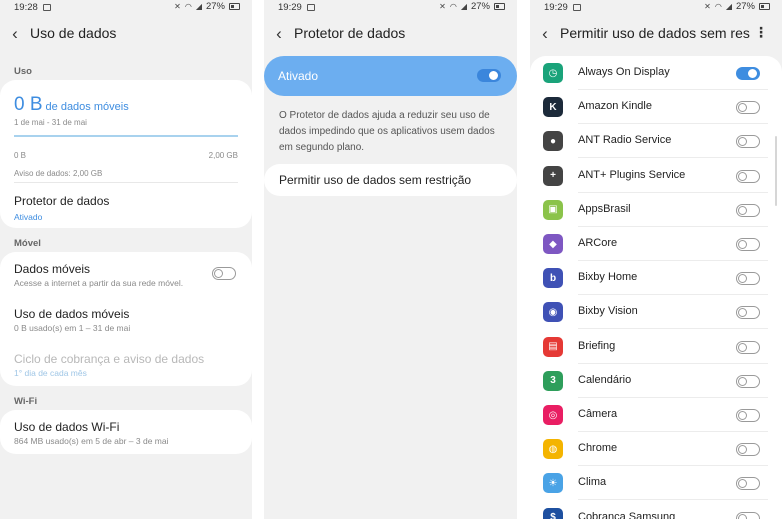 The height and width of the screenshot is (519, 782). Describe the element at coordinates (598, 414) in the screenshot. I see `app-name: Câmera` at that location.